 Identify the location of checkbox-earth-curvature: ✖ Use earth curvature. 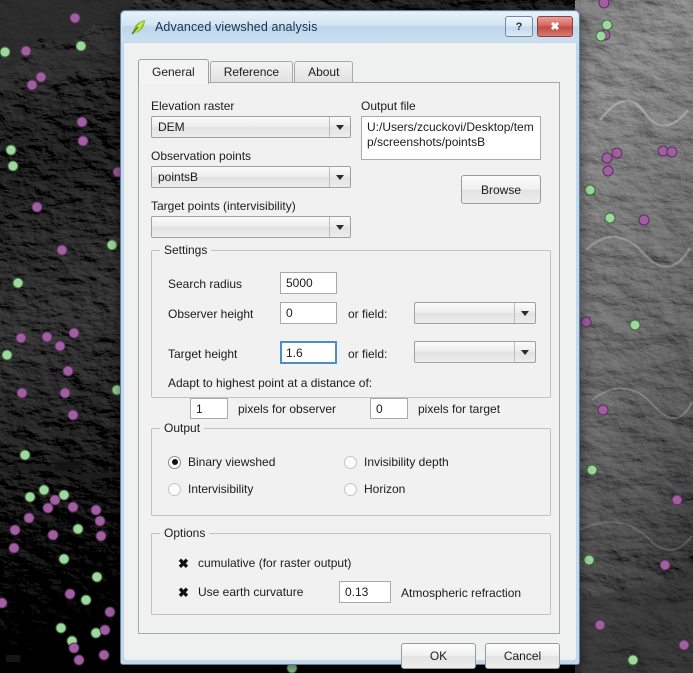
(240, 592).